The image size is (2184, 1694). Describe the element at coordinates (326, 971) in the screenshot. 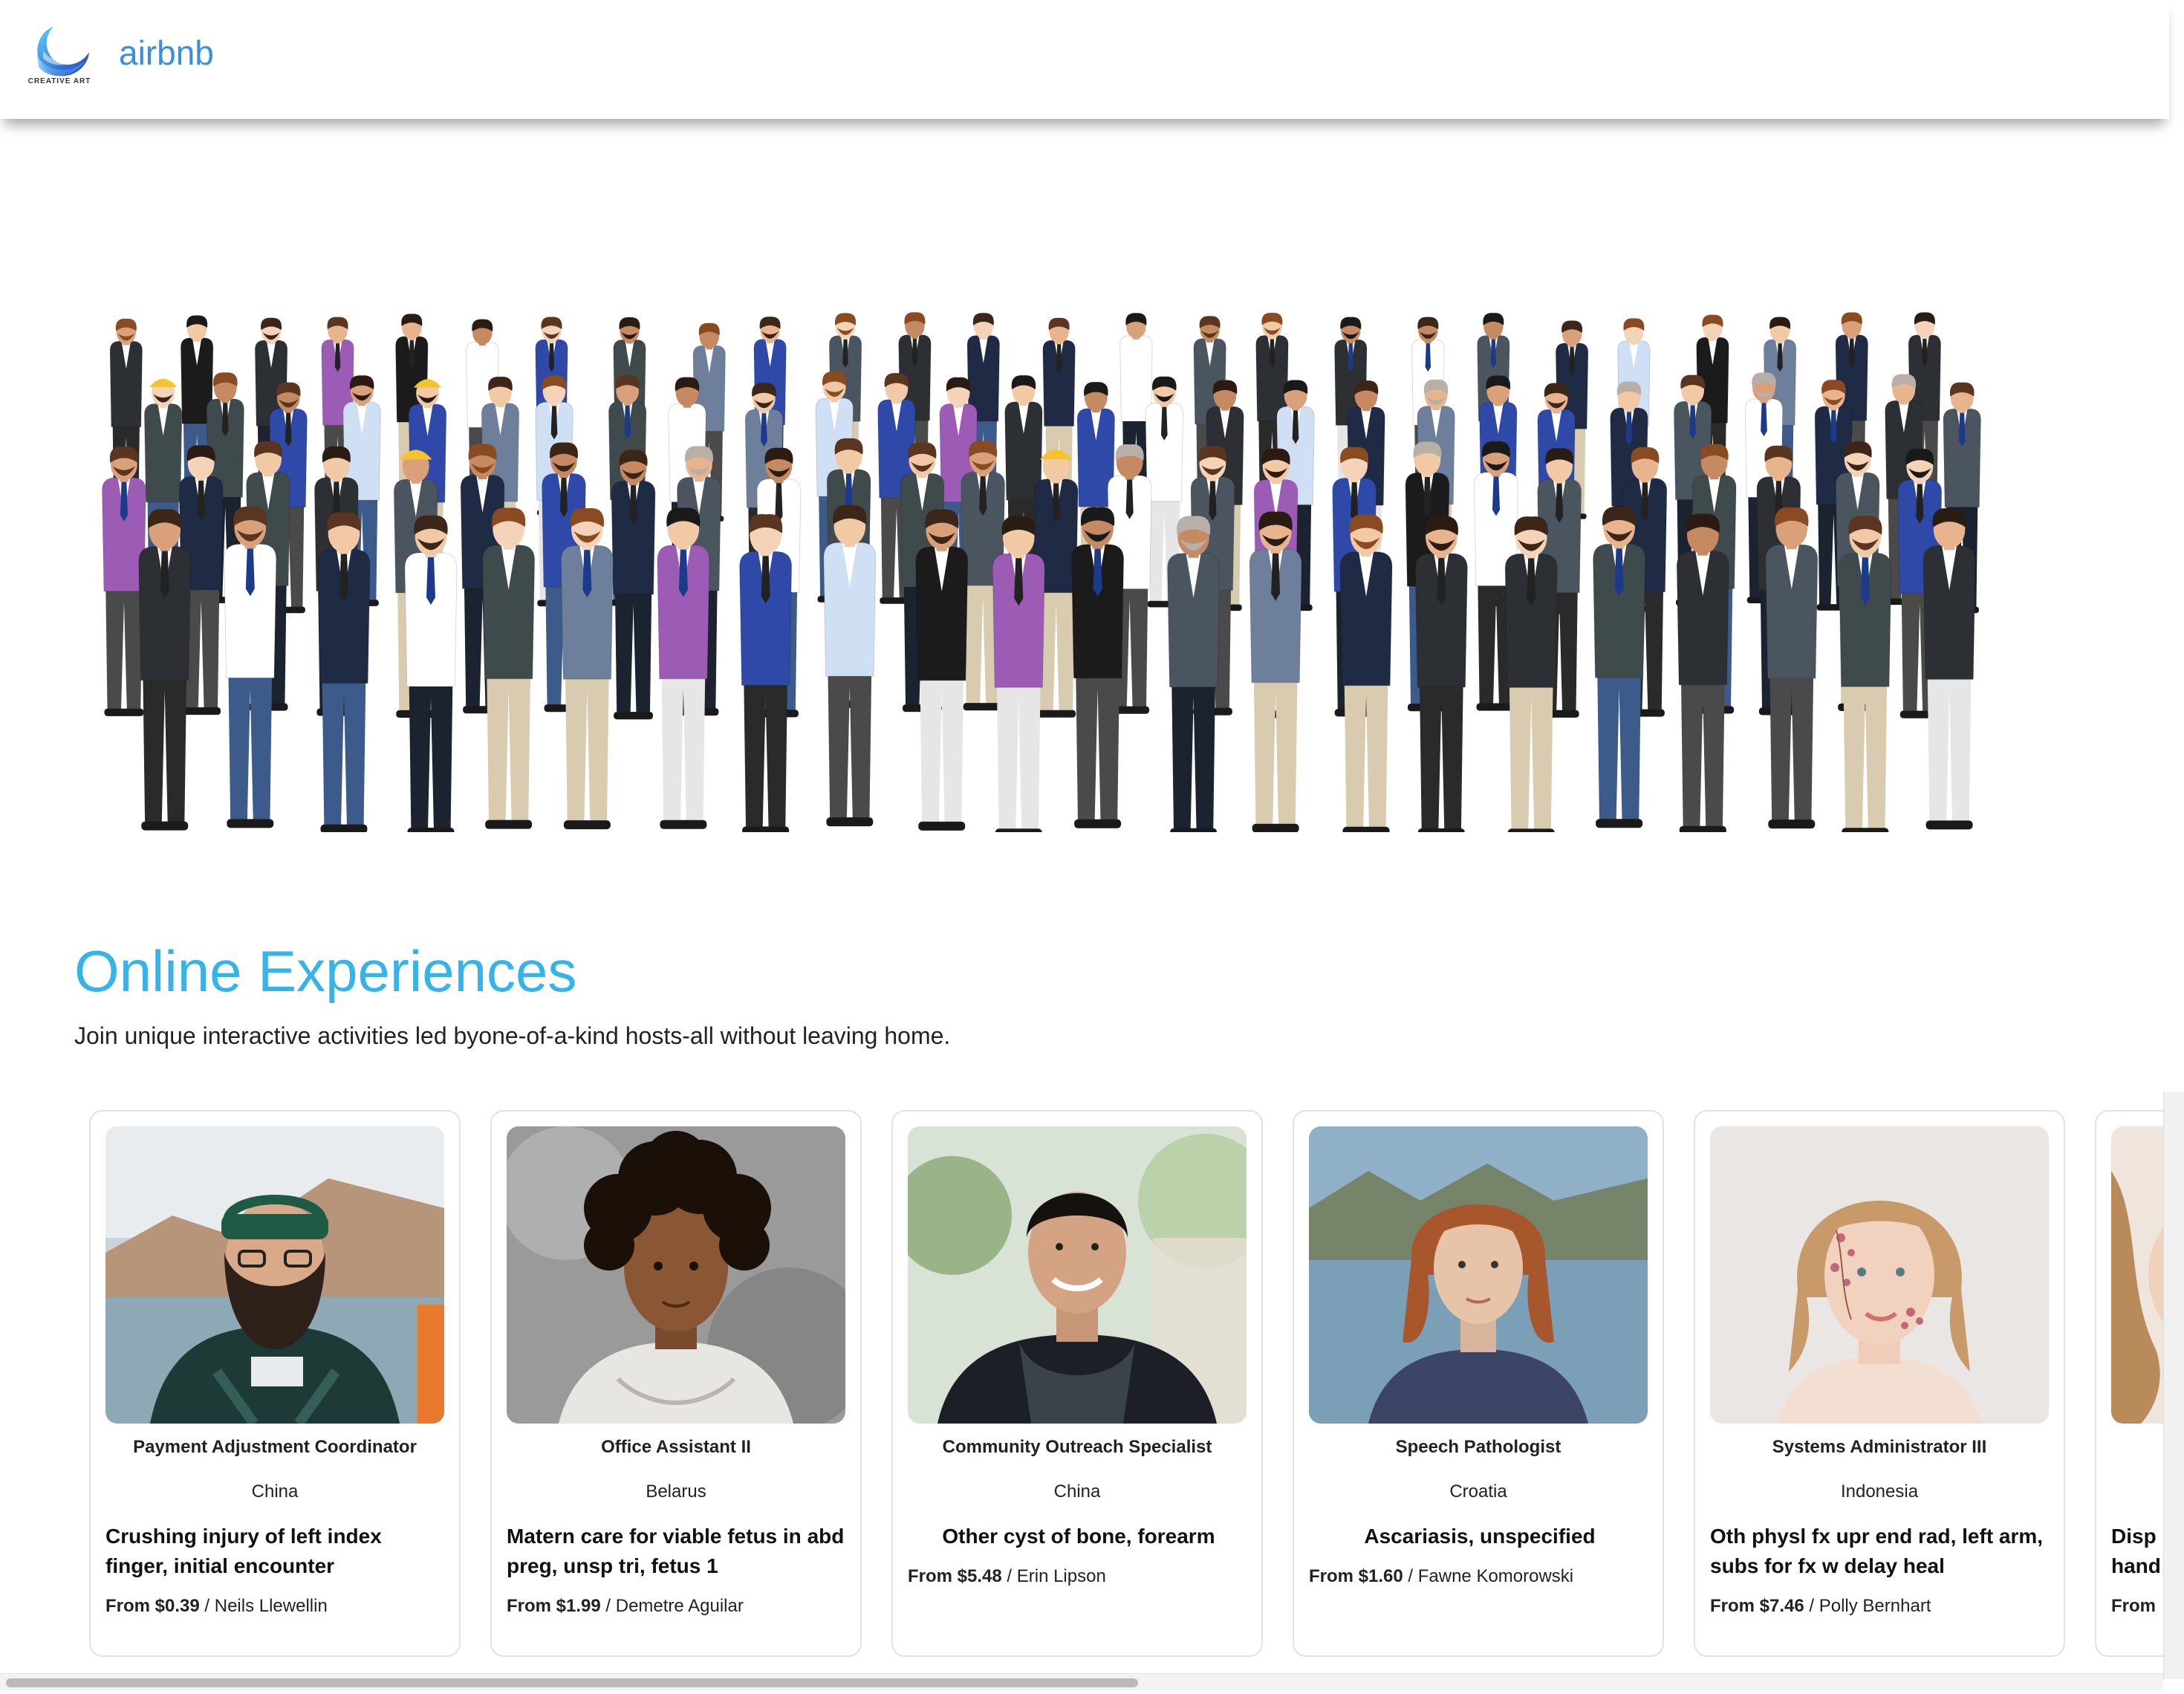

I see `section-title: Online Experiences` at that location.